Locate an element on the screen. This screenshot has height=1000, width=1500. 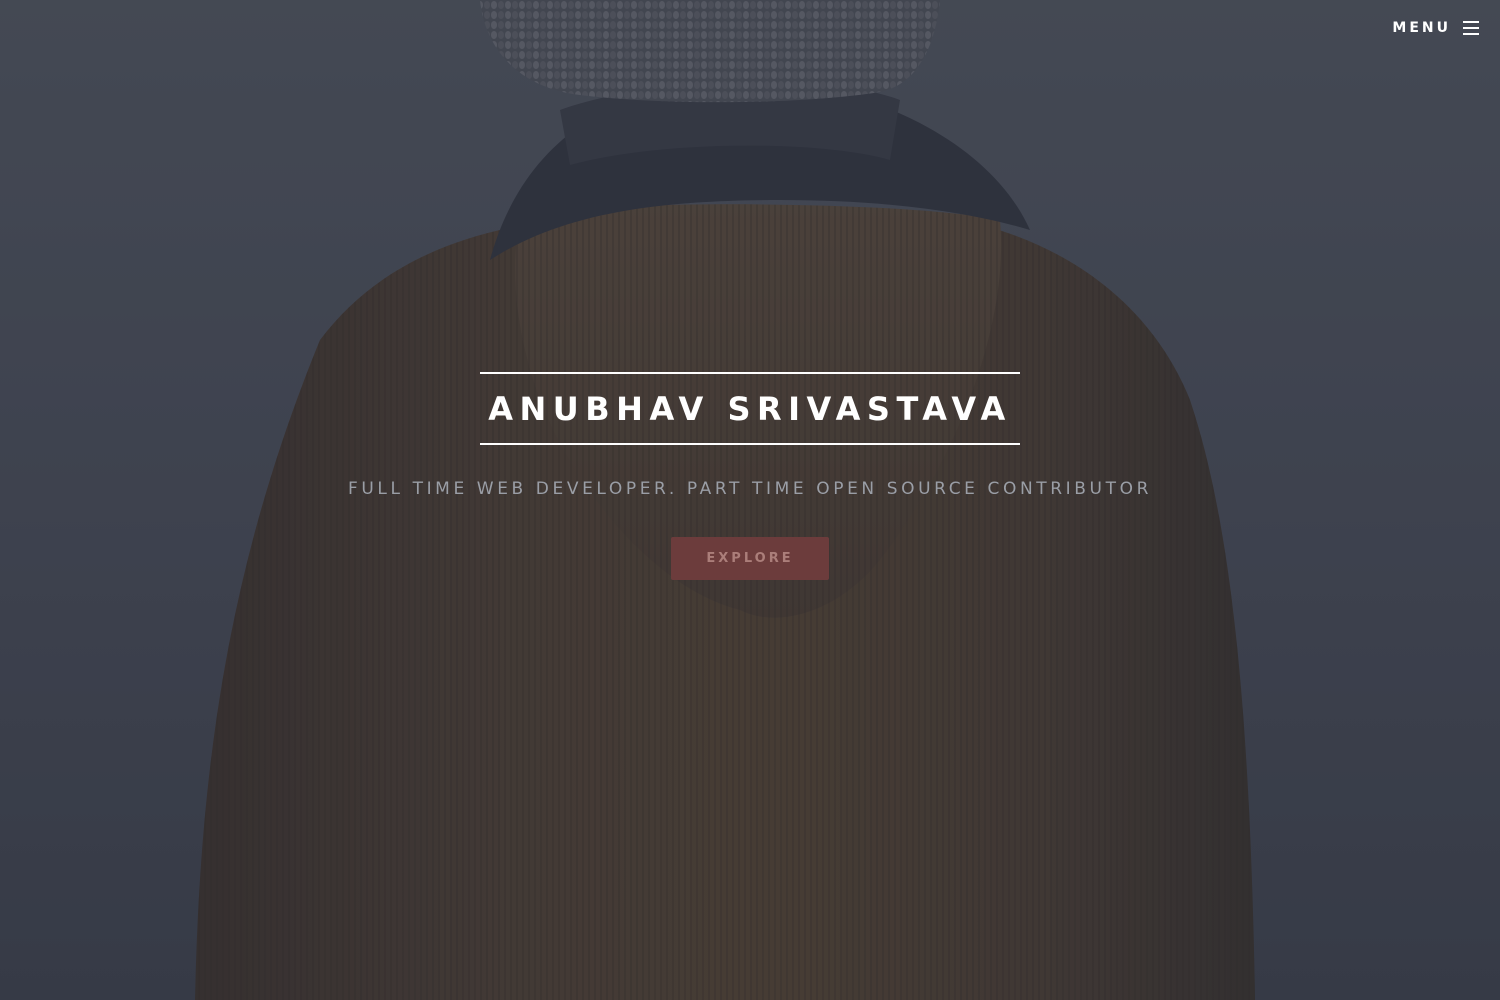
hamburger-icon is located at coordinates (1471, 27).